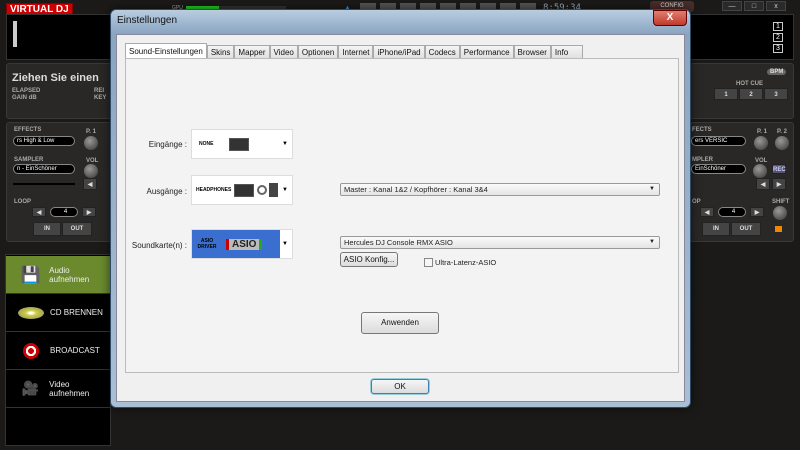  I want to click on tab-iphone: iPhone/iPad, so click(399, 51).